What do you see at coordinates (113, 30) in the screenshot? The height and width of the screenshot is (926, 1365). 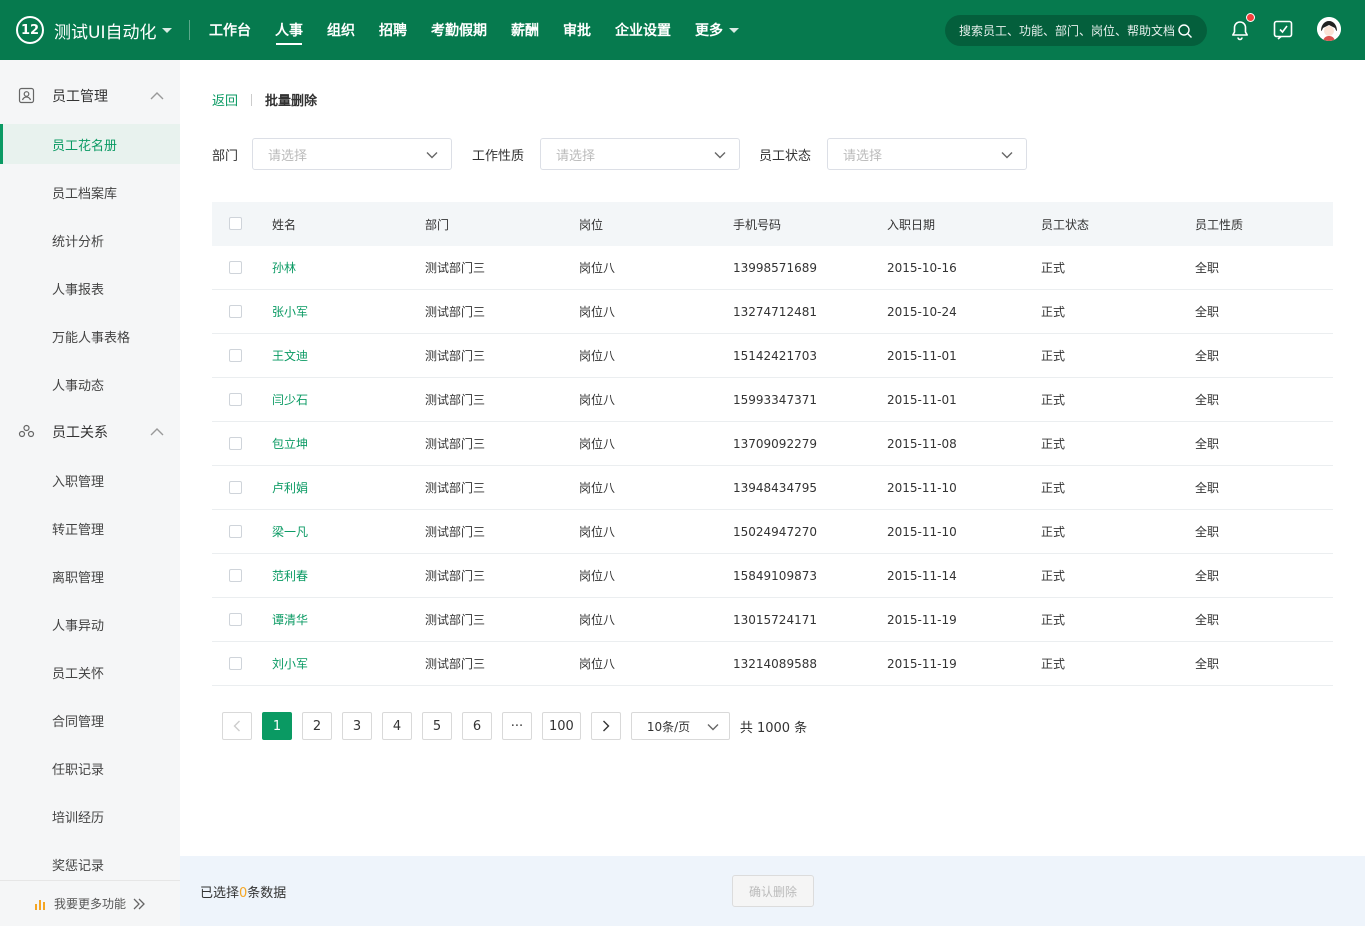 I see `app-switcher: 测试UI自动化` at bounding box center [113, 30].